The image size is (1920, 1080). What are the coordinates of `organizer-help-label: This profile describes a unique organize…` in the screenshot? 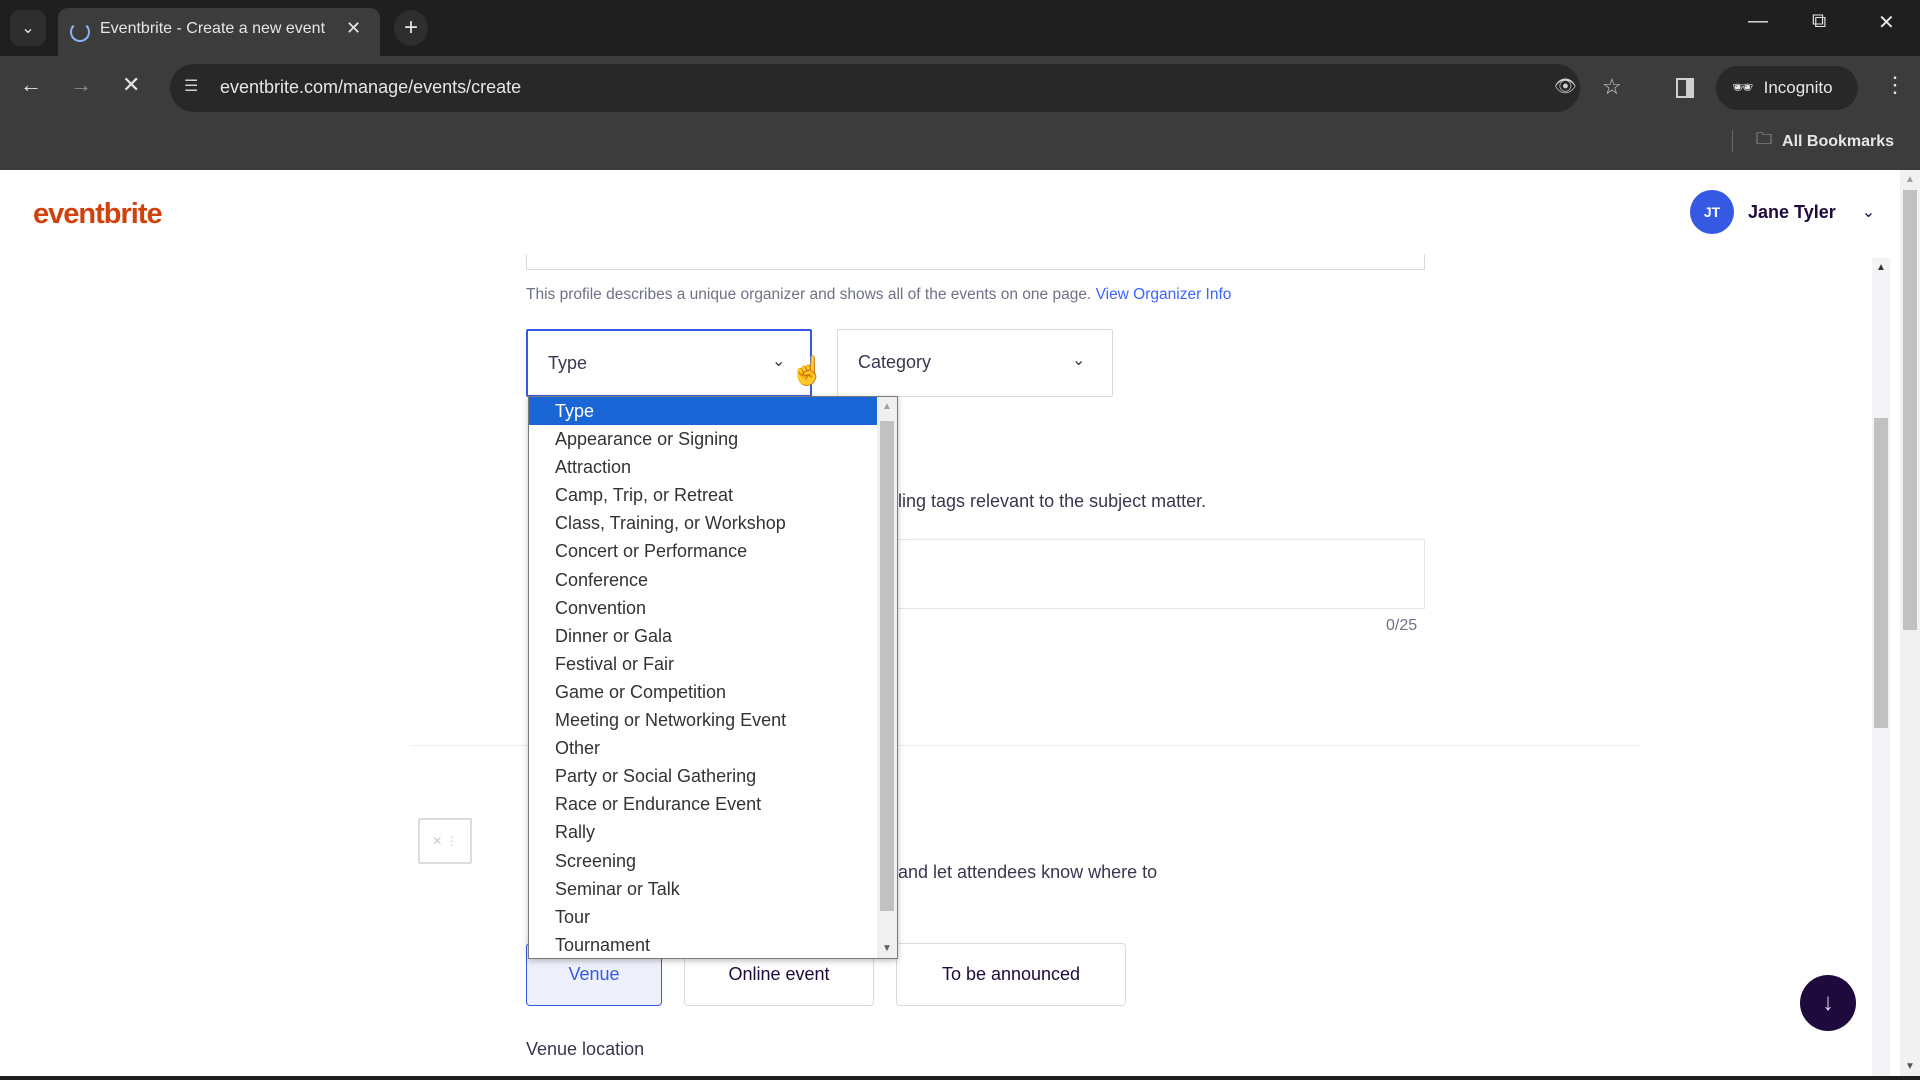 It's located at (809, 294).